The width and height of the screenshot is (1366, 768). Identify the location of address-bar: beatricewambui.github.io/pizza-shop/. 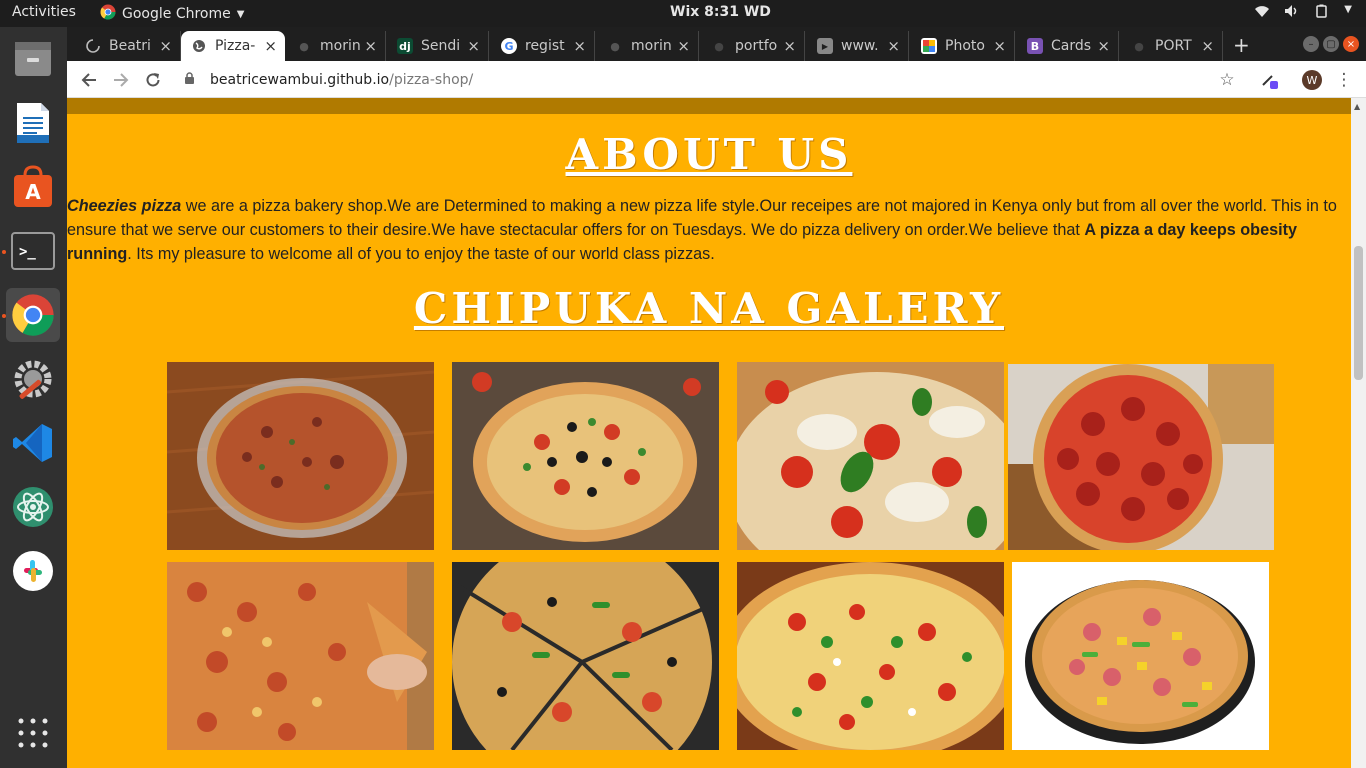
(714, 80).